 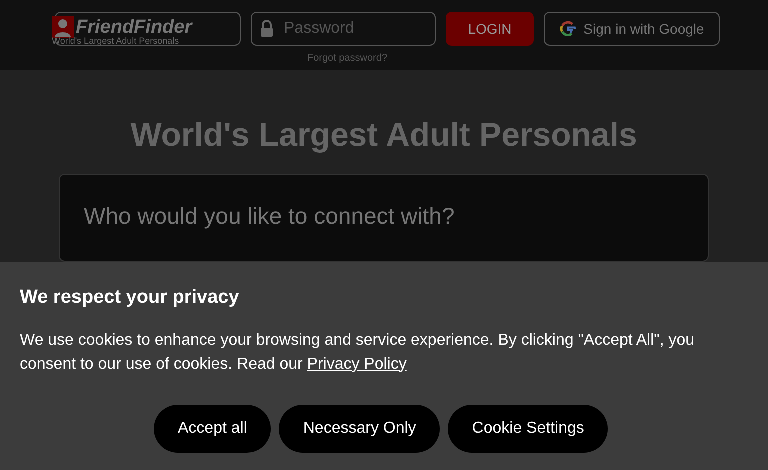 What do you see at coordinates (528, 428) in the screenshot?
I see `cookie-button: Cookie Settings` at bounding box center [528, 428].